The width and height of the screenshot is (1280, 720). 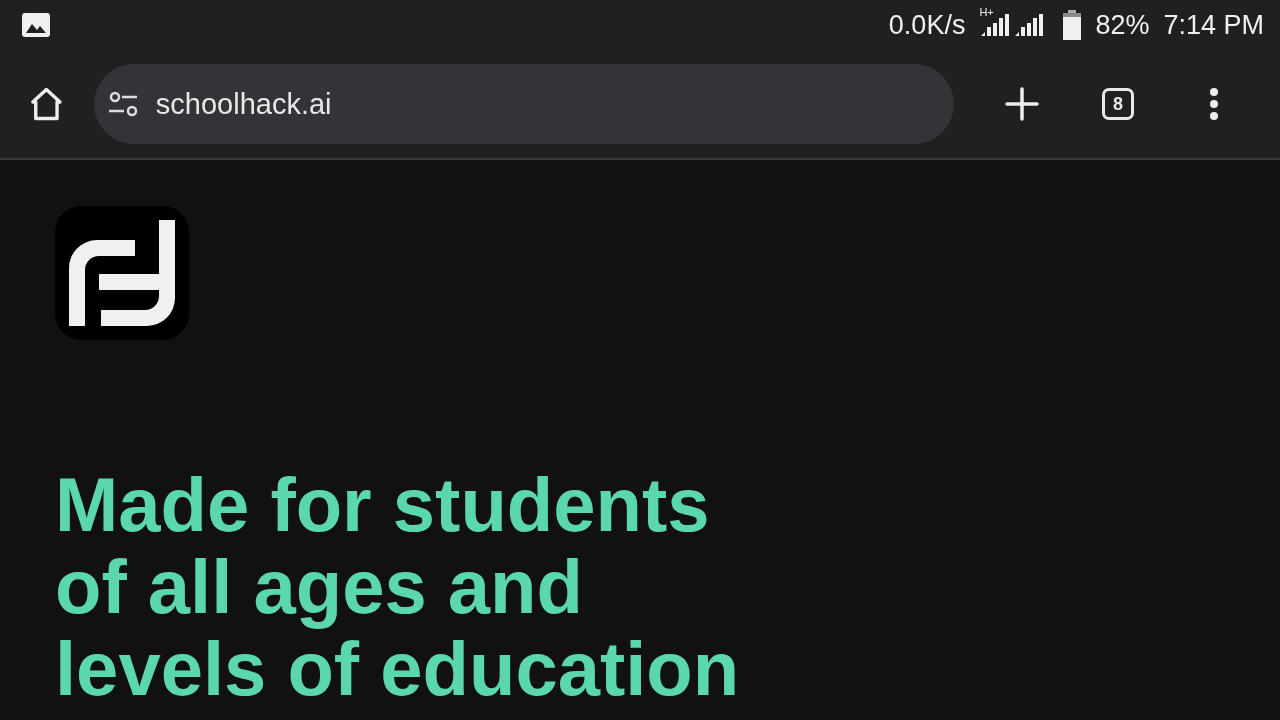 What do you see at coordinates (243, 104) in the screenshot?
I see `url-text: schoolhack.ai` at bounding box center [243, 104].